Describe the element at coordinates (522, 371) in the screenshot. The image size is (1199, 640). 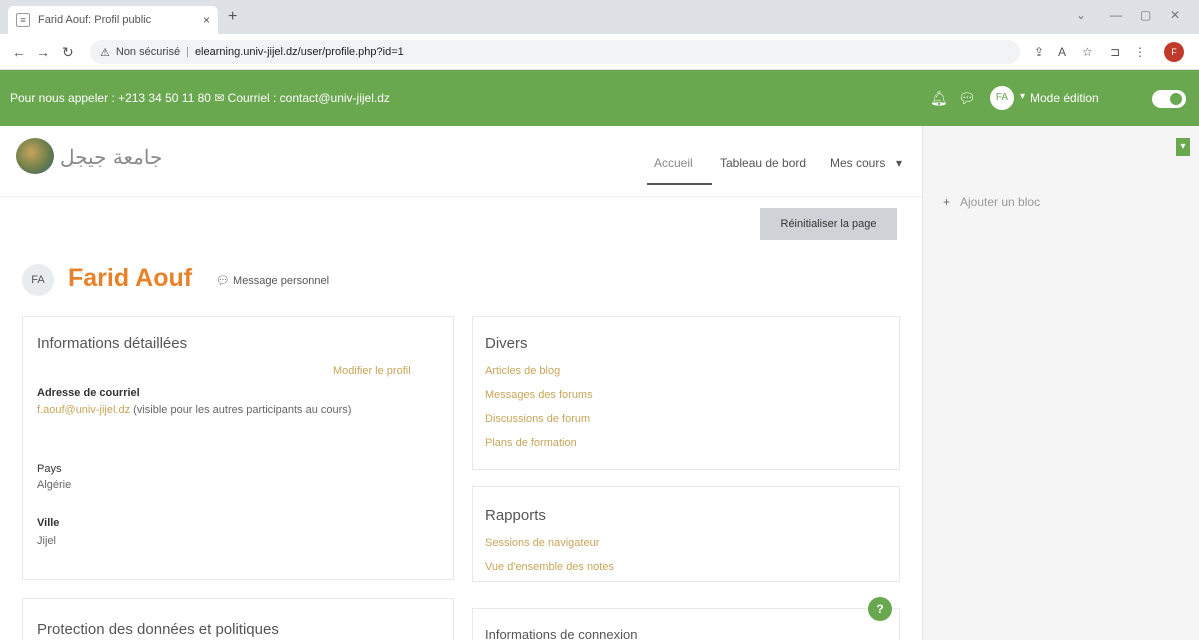
I see `blog-entries-link: Articles de blog` at that location.